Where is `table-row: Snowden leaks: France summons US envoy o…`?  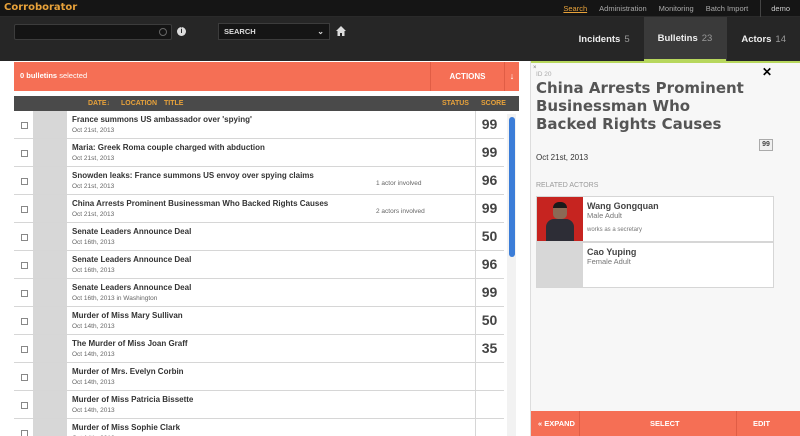 table-row: Snowden leaks: France summons US envoy o… is located at coordinates (259, 181).